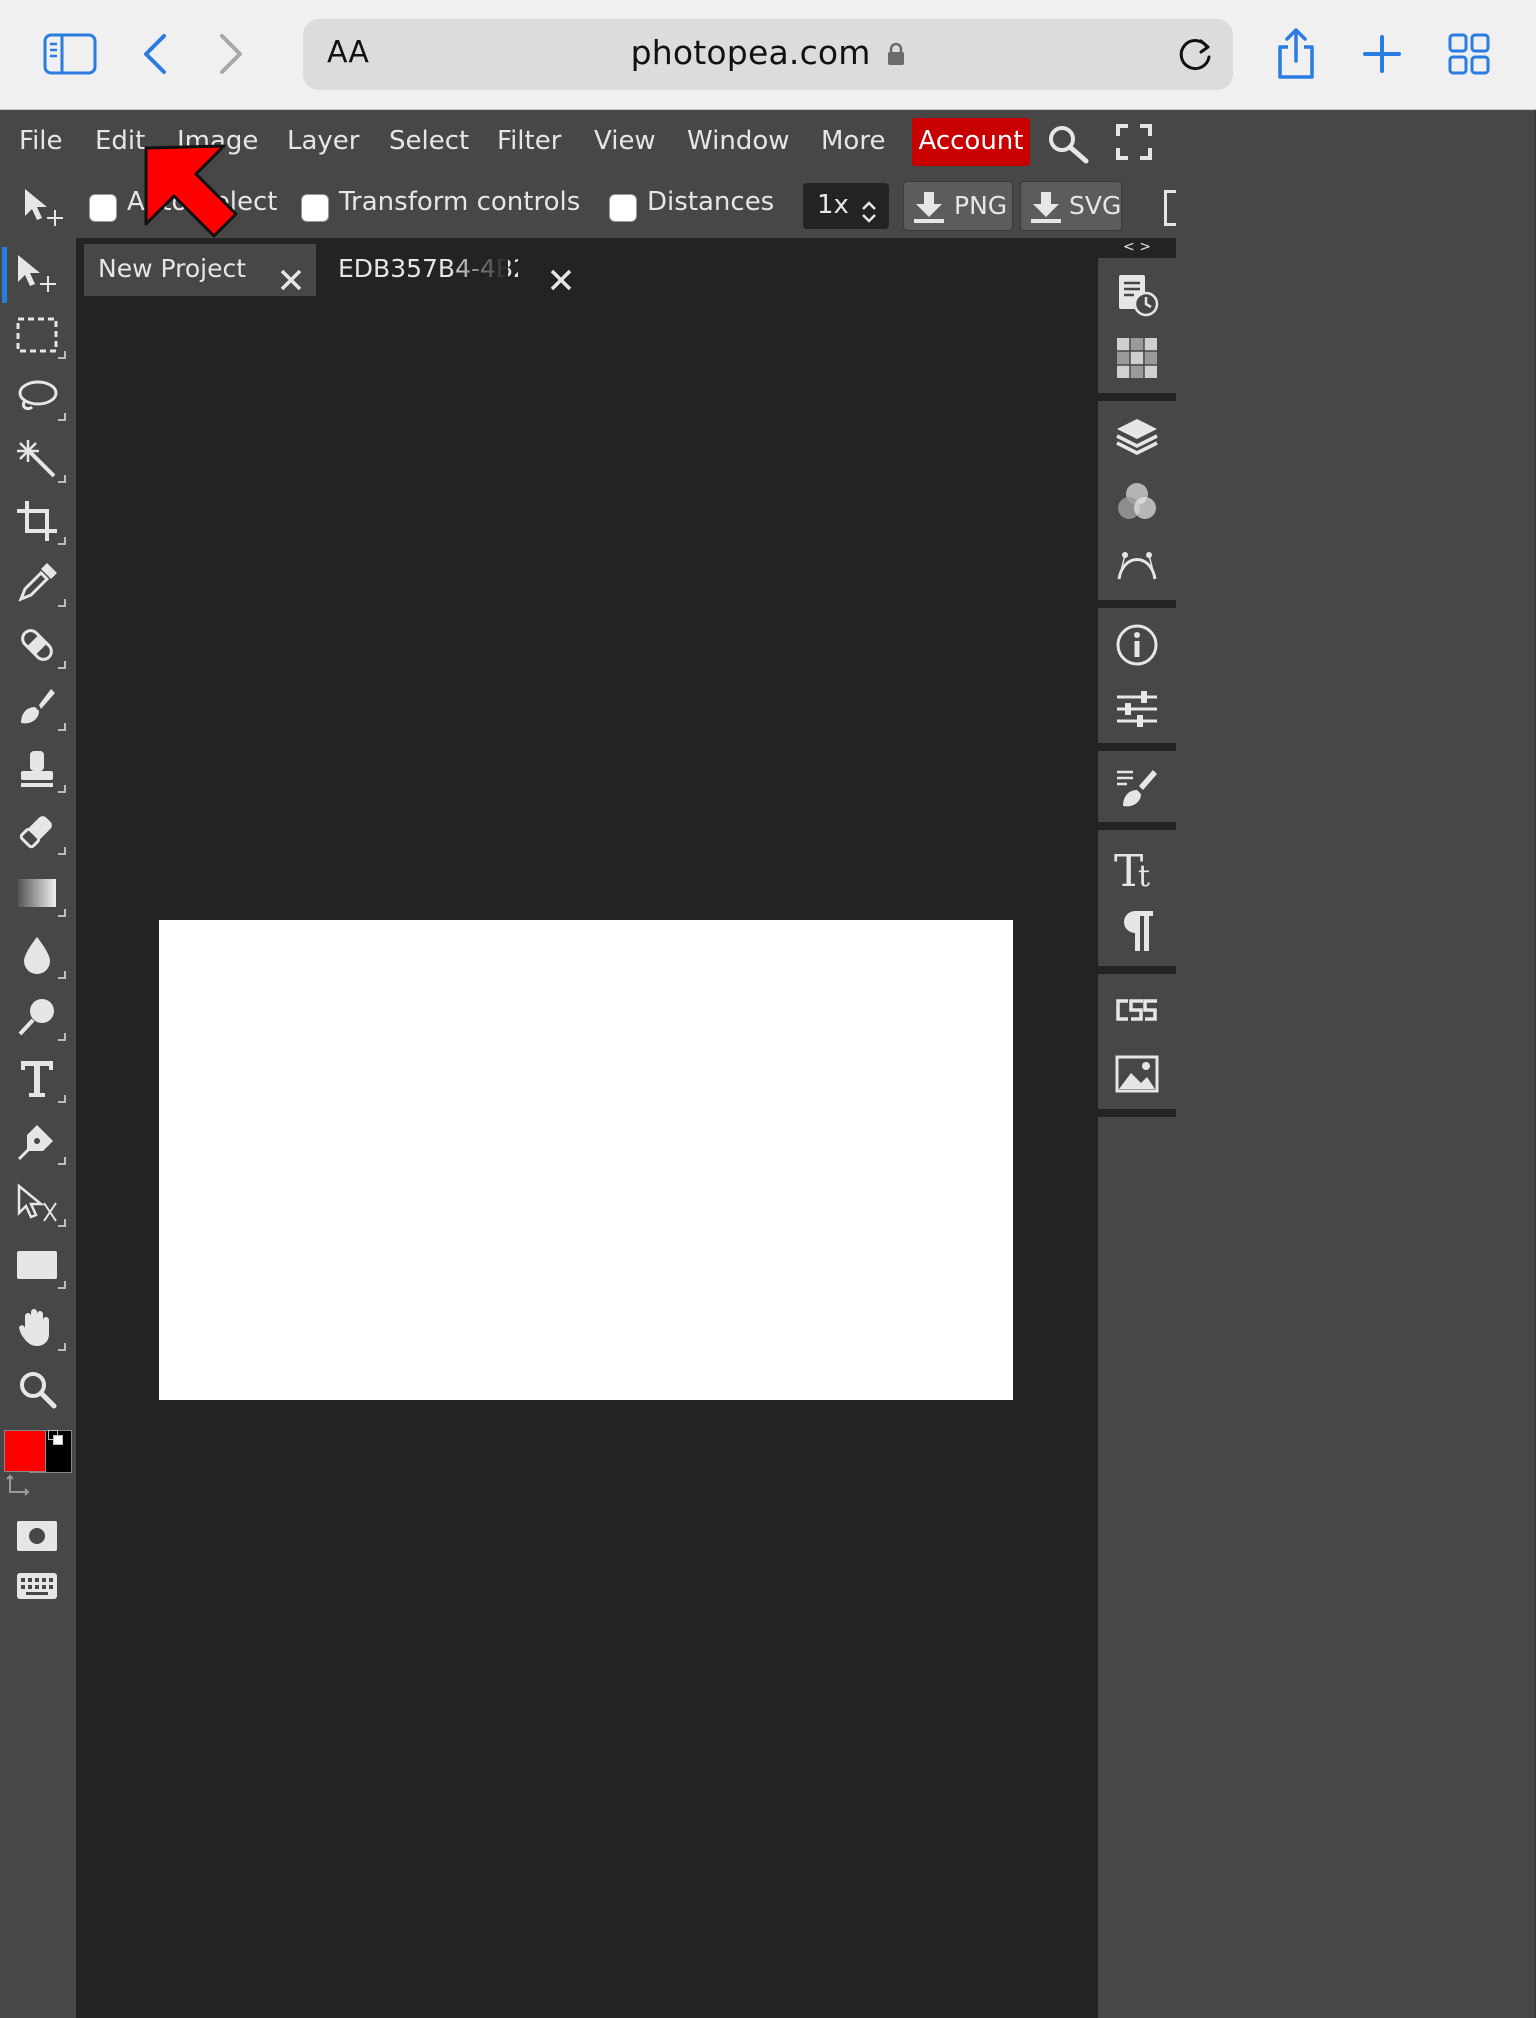  I want to click on panel-collapse-toggle: < >, so click(1137, 248).